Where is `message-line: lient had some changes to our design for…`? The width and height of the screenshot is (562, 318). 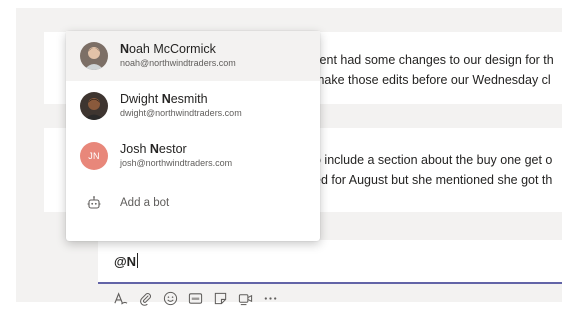
message-line: lient had some changes to our design for… is located at coordinates (434, 60).